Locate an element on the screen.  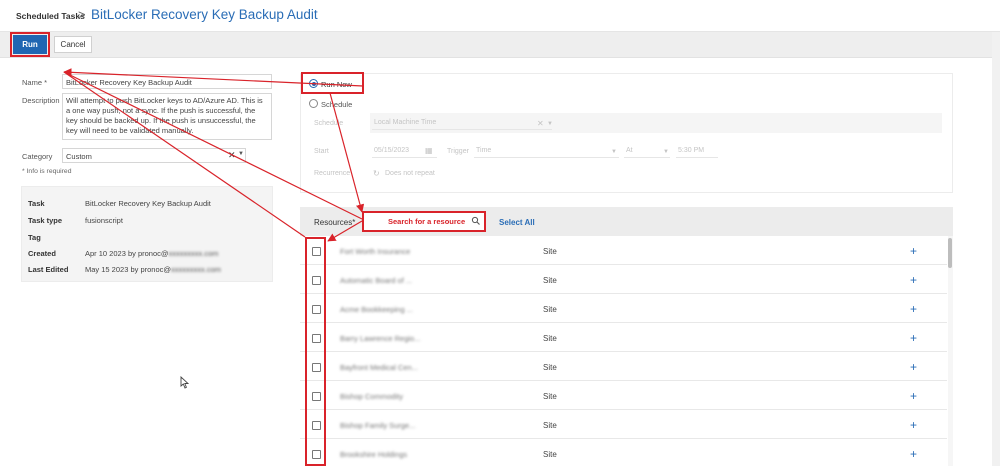
mouse-cursor-icon is located at coordinates (184, 382).